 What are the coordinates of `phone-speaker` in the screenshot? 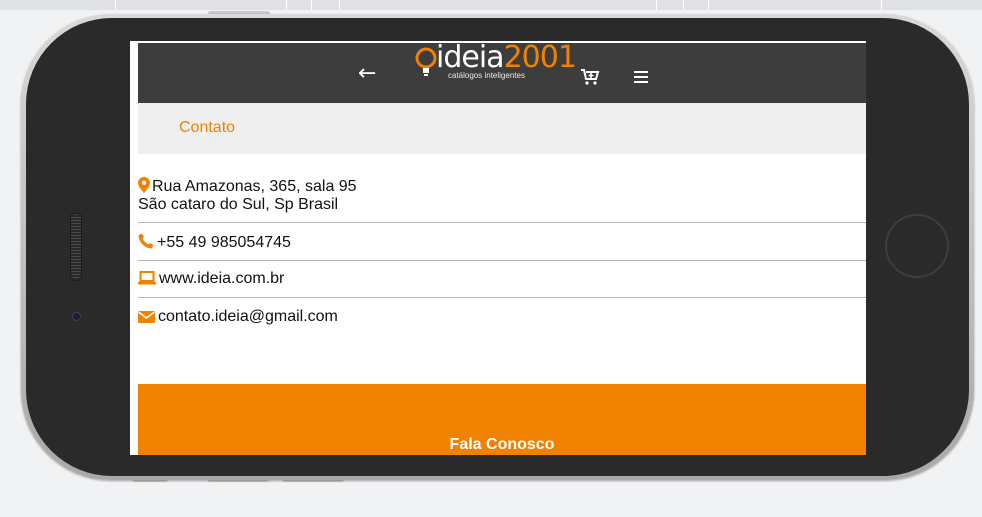 It's located at (76, 247).